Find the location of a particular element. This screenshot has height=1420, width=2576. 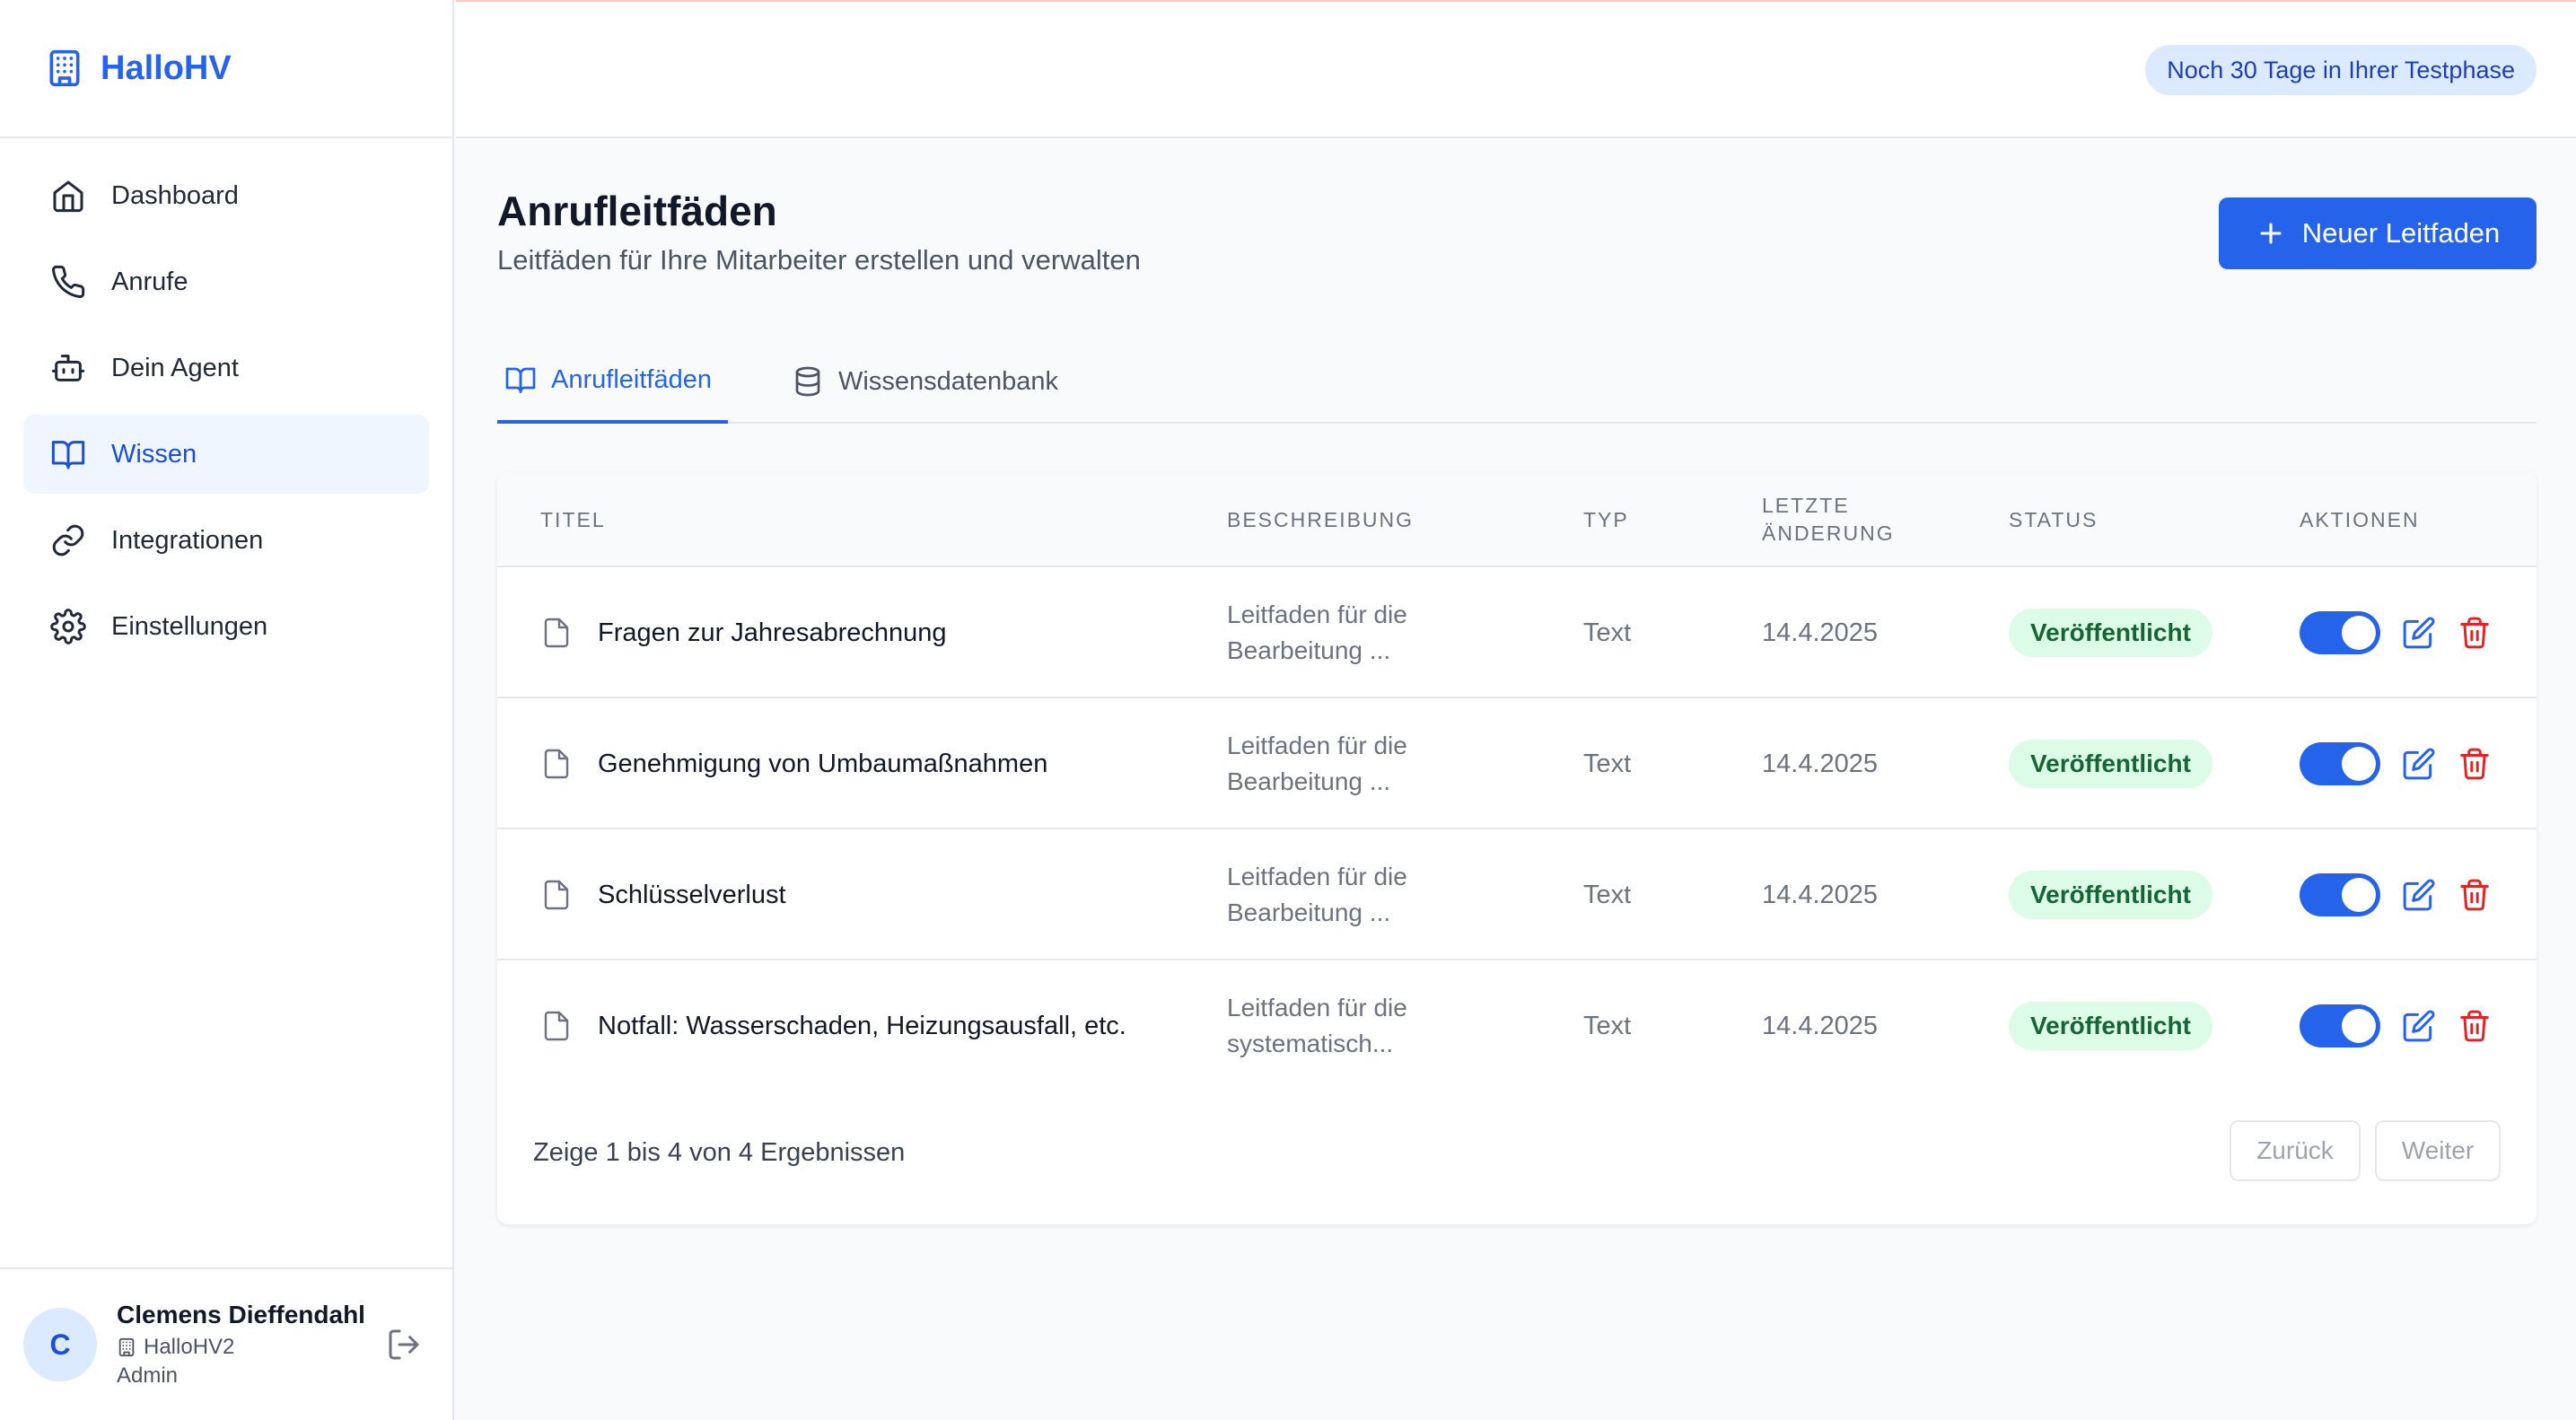

status-badge: Veröffentlicht is located at coordinates (2110, 764).